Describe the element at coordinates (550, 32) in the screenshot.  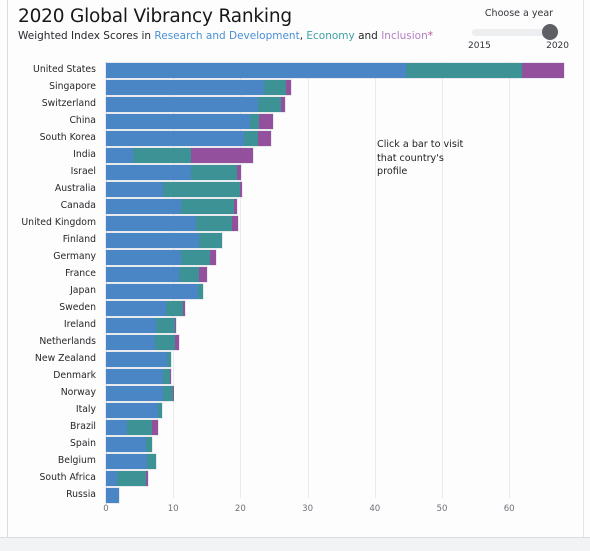
I see `year-slider-knob` at that location.